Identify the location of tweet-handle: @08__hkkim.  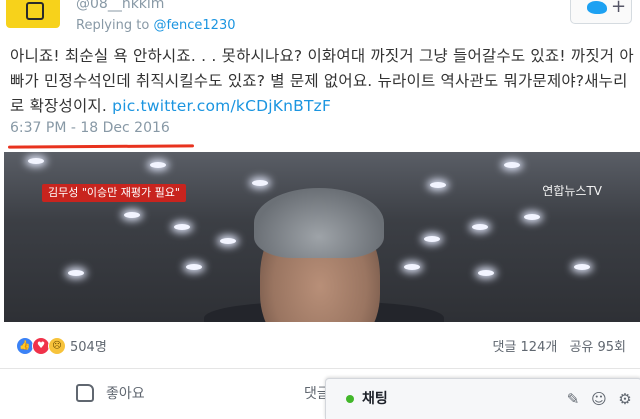
(120, 6).